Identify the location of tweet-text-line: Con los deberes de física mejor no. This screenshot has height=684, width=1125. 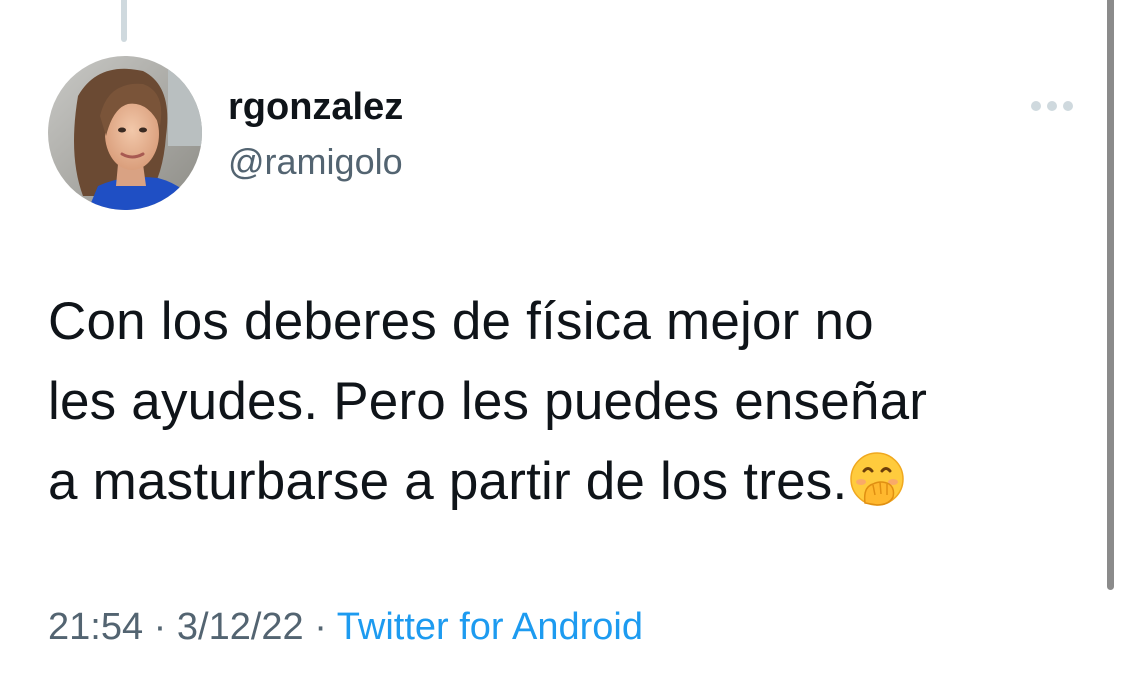
(461, 321).